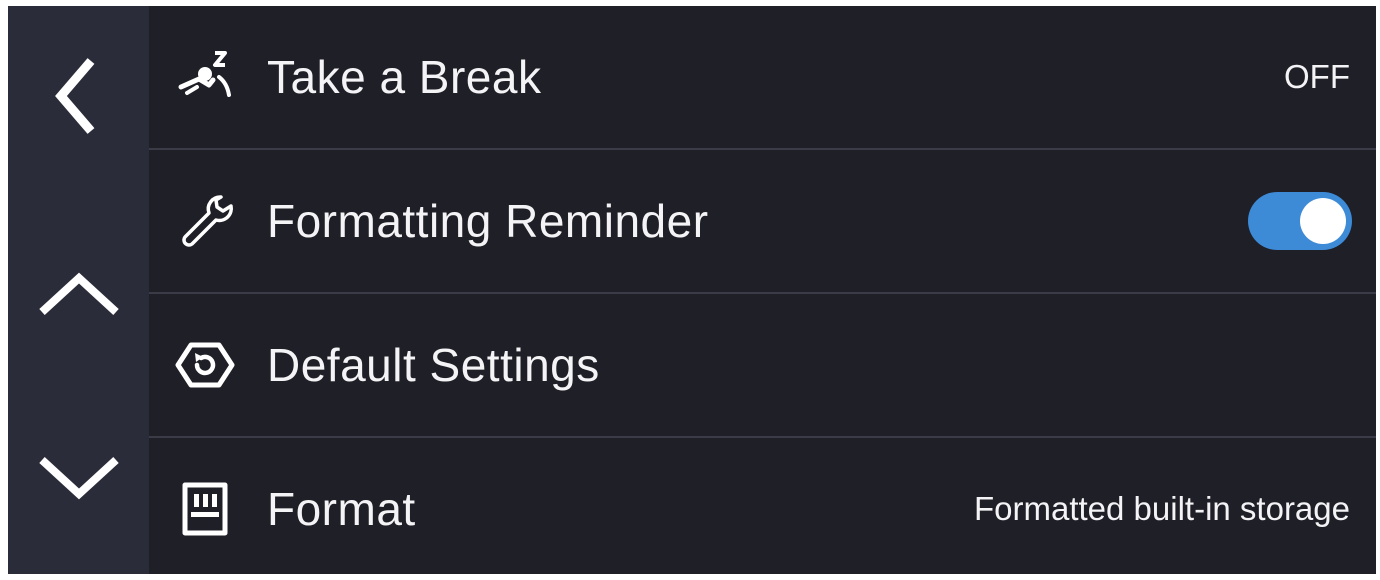 Image resolution: width=1380 pixels, height=580 pixels. I want to click on menu-item-value: OFF, so click(1317, 76).